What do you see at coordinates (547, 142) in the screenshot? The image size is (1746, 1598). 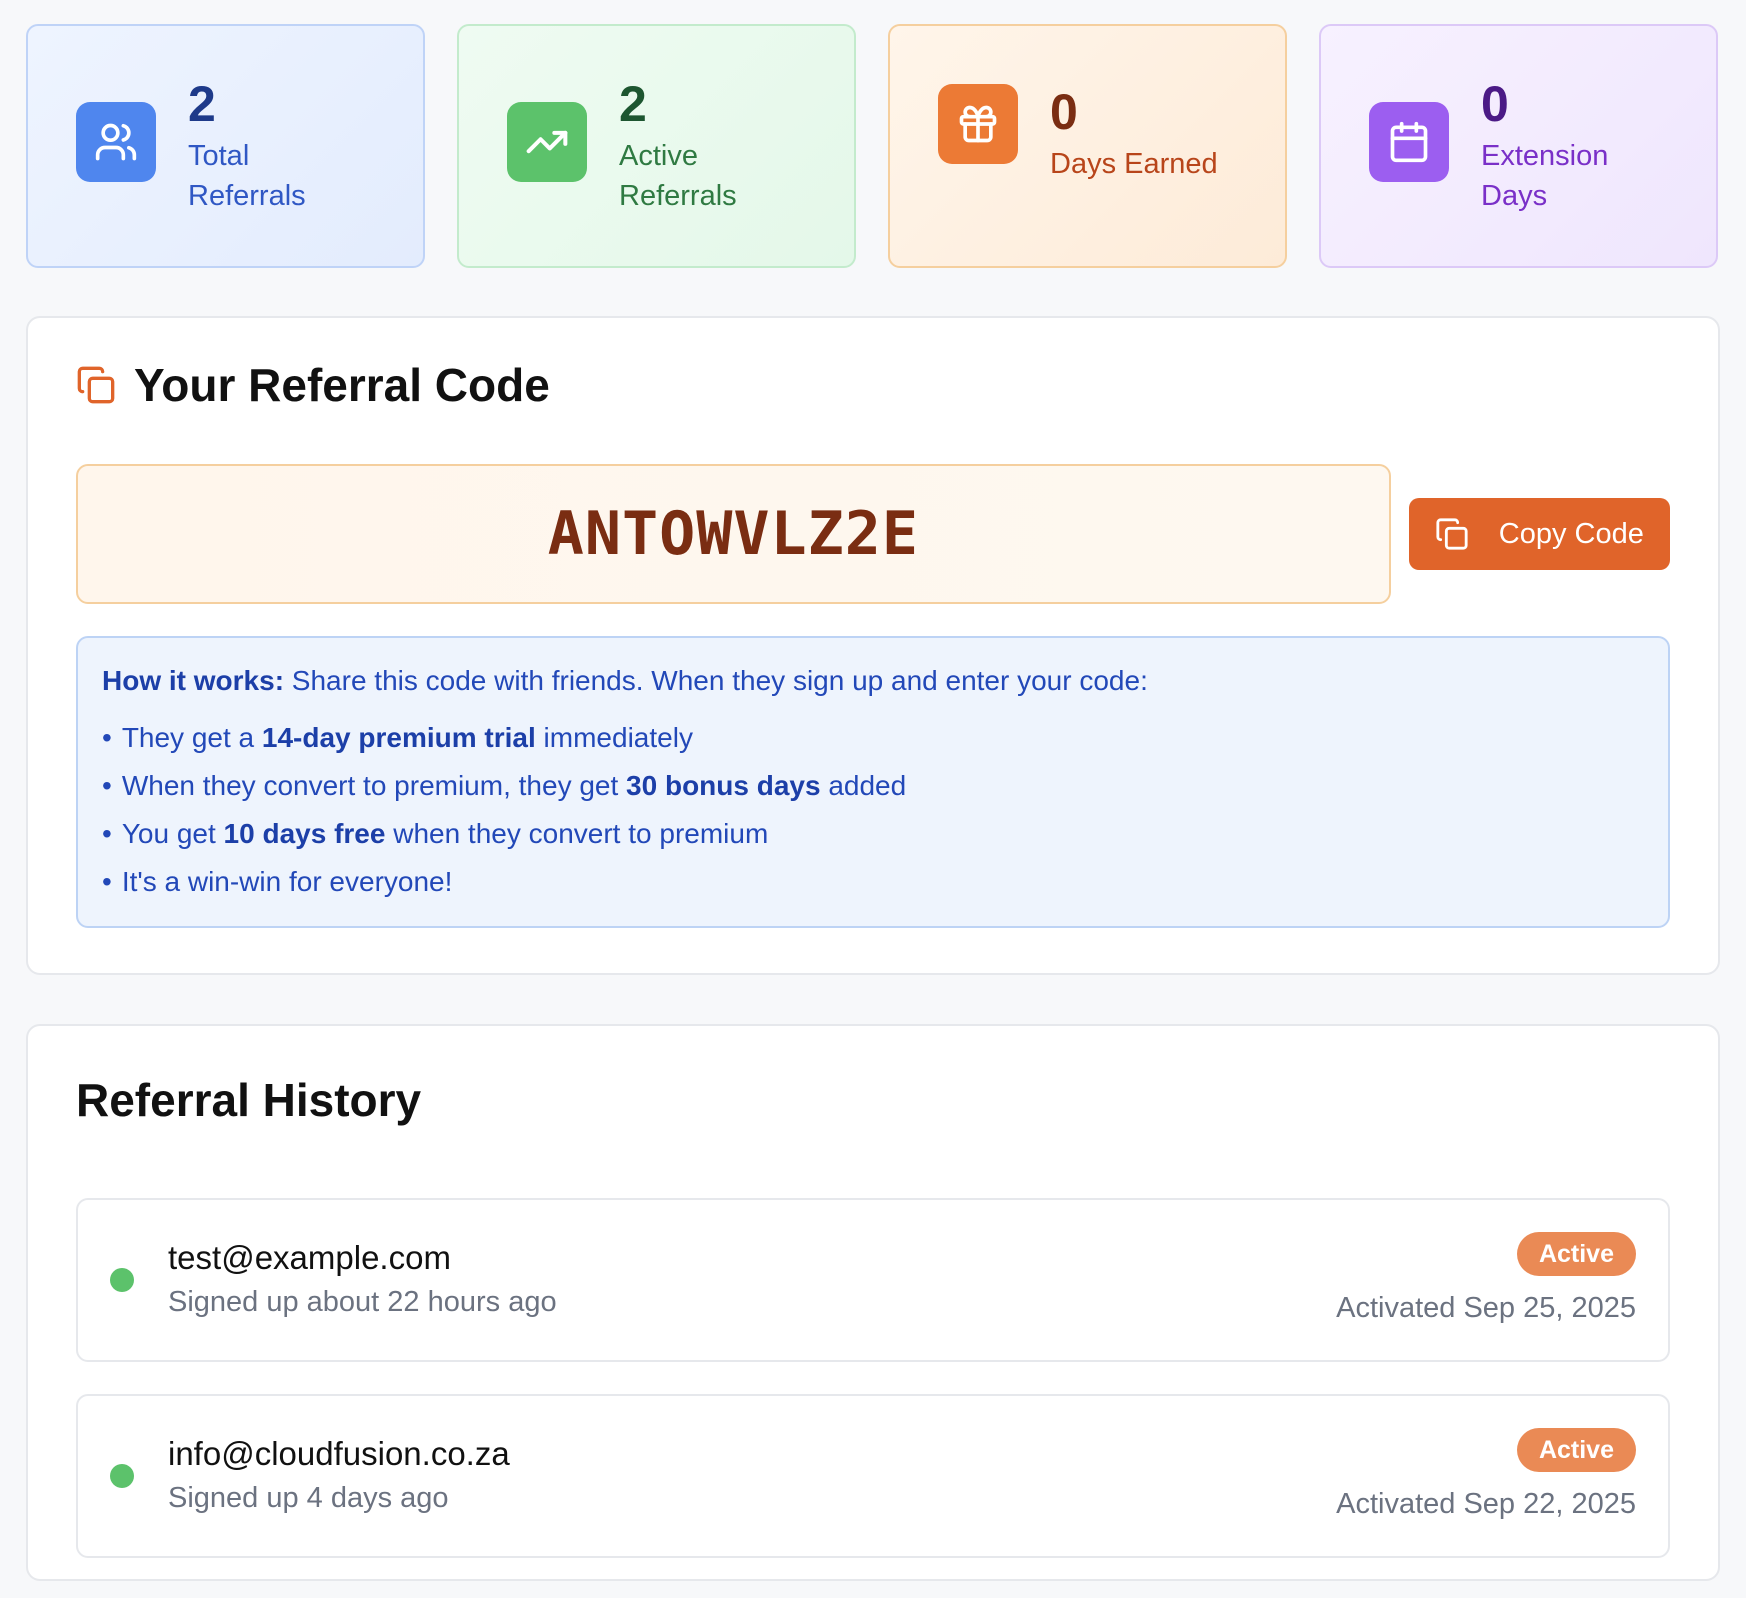 I see `trending-up-icon` at bounding box center [547, 142].